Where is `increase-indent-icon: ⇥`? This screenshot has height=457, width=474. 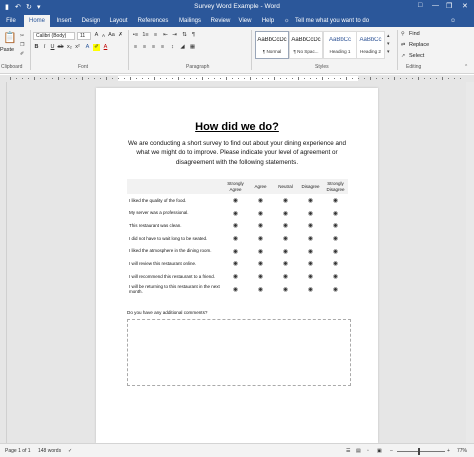
increase-indent-icon: ⇥ is located at coordinates (174, 35).